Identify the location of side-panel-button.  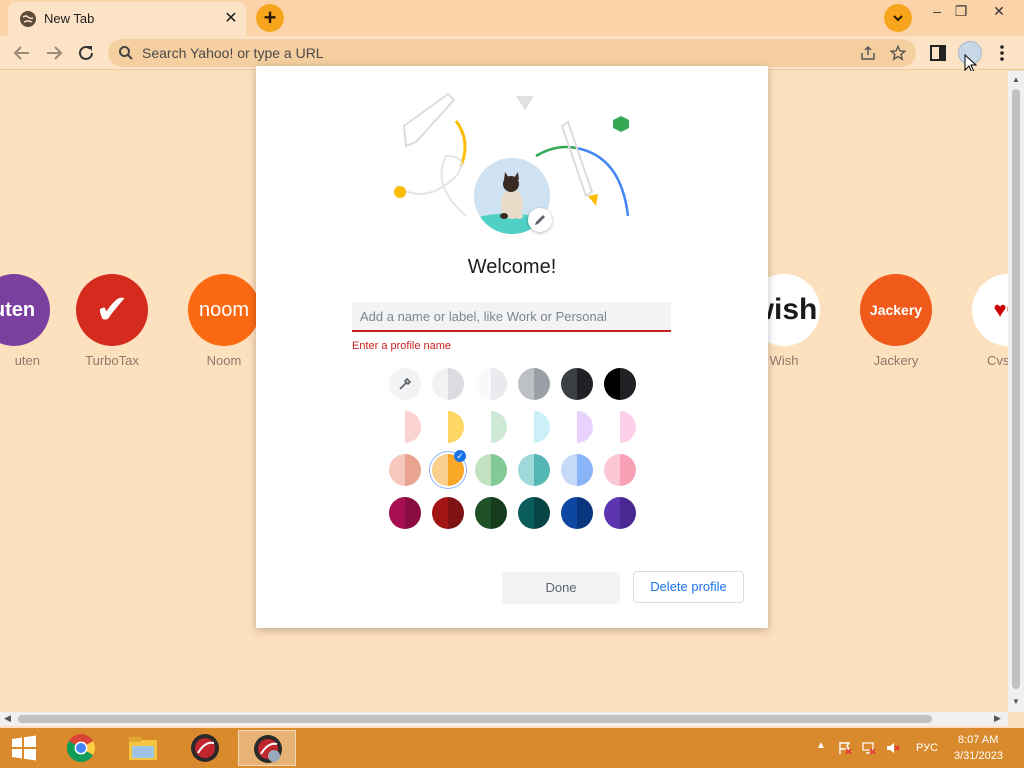
(938, 53).